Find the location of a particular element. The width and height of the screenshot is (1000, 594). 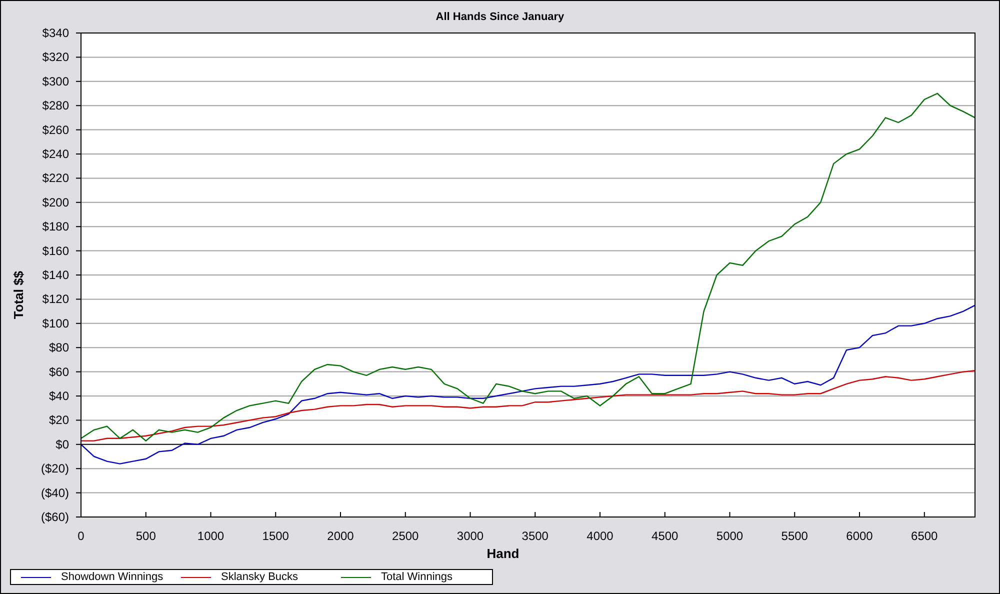

tick-label: $60 is located at coordinates (58, 371).